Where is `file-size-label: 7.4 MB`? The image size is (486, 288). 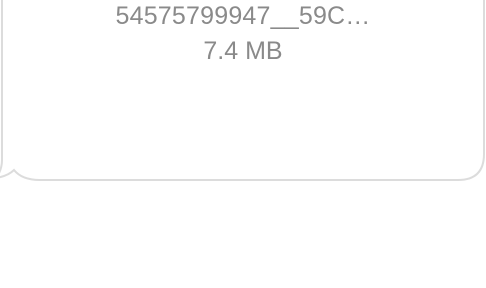
file-size-label: 7.4 MB is located at coordinates (243, 51).